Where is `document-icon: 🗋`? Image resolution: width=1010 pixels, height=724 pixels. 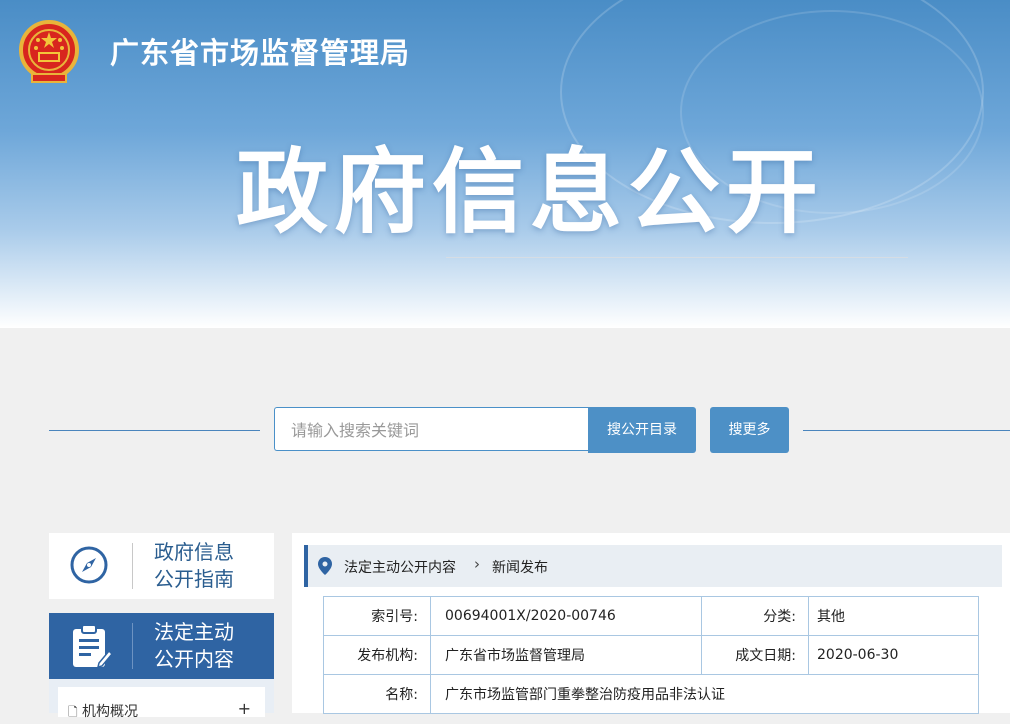 document-icon: 🗋 is located at coordinates (73, 712).